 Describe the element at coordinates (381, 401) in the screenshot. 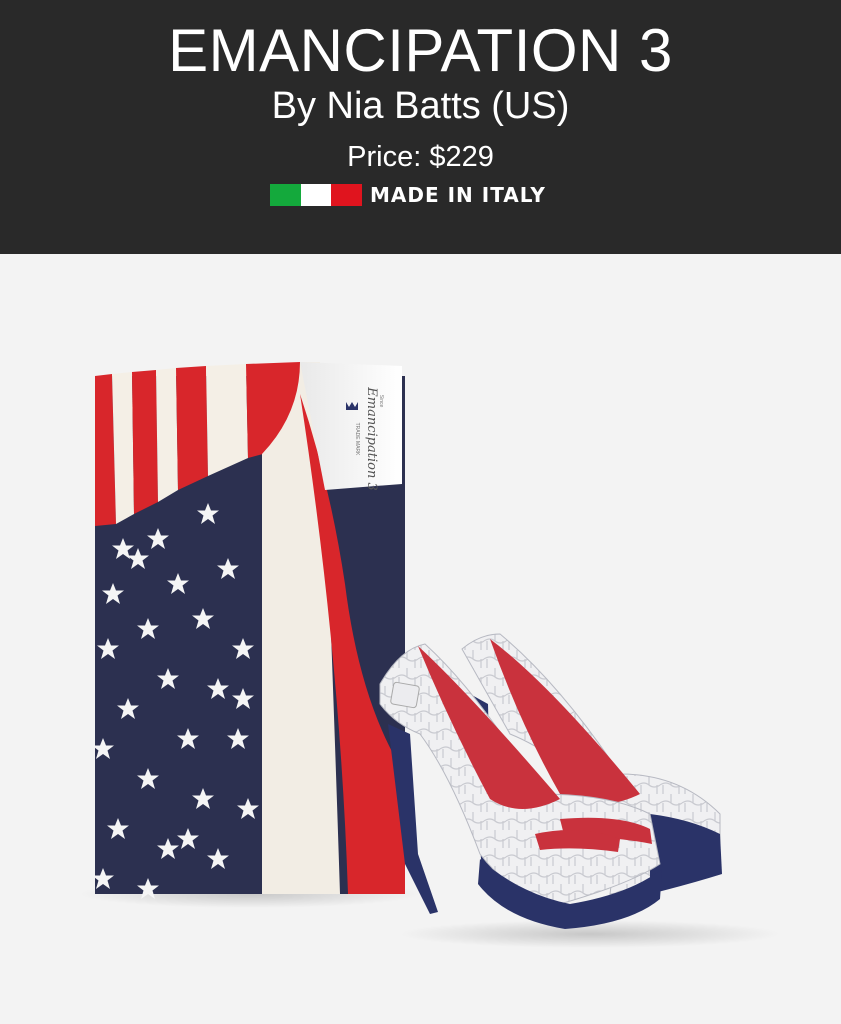

I see `box-since-text: Since` at that location.